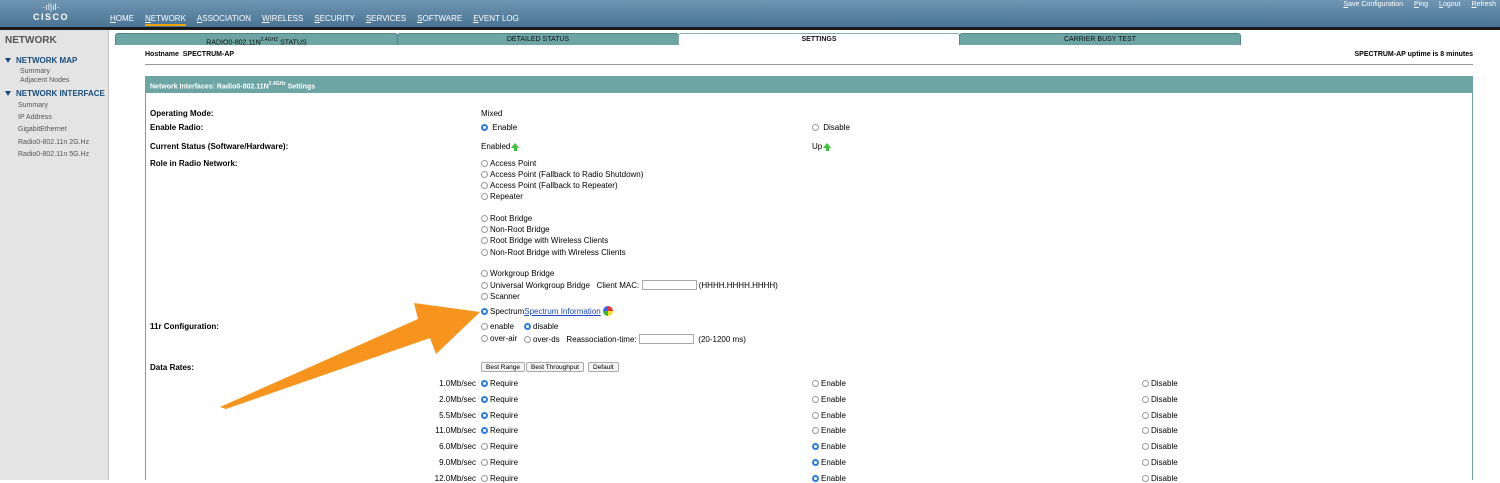  I want to click on sidebar-section-network-interface: NETWORK INTERFACE, so click(55, 93).